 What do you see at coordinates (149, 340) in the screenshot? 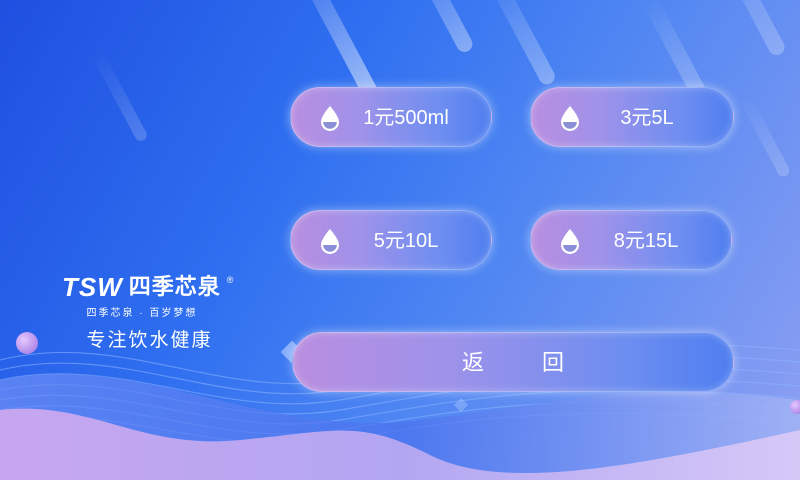
I see `brand-tagline: 专注饮水健康` at bounding box center [149, 340].